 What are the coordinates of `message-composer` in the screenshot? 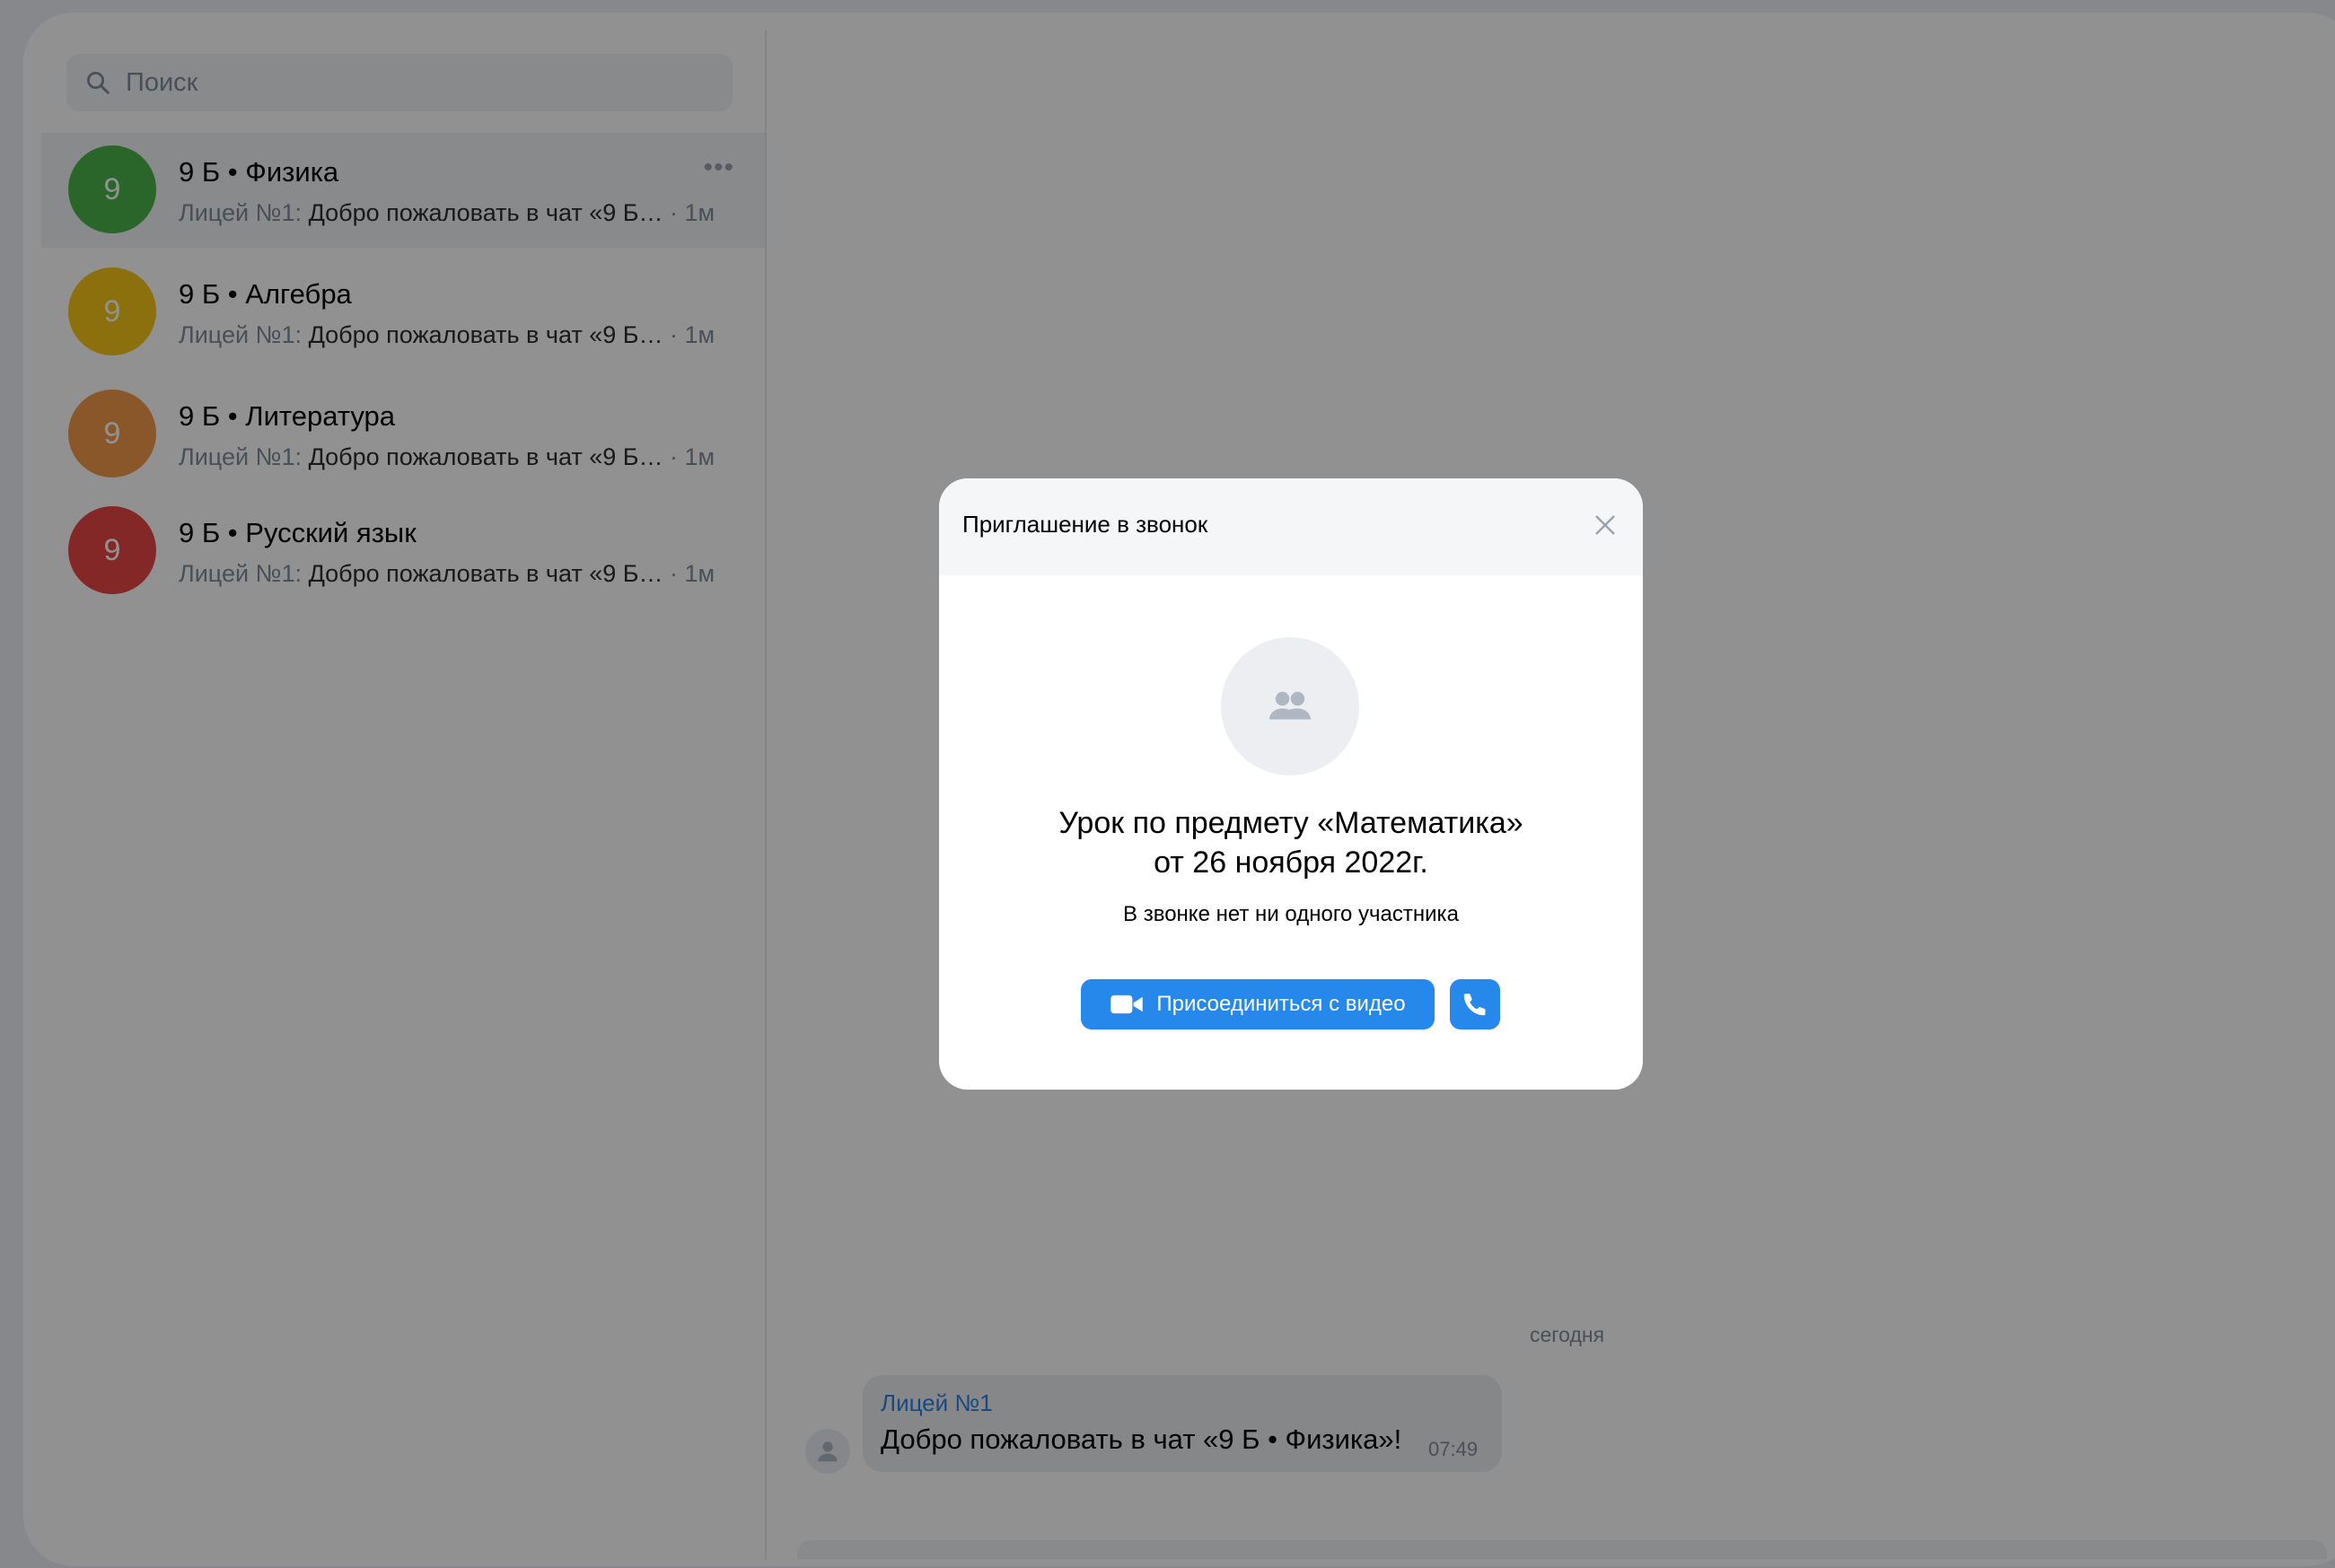 It's located at (1562, 1549).